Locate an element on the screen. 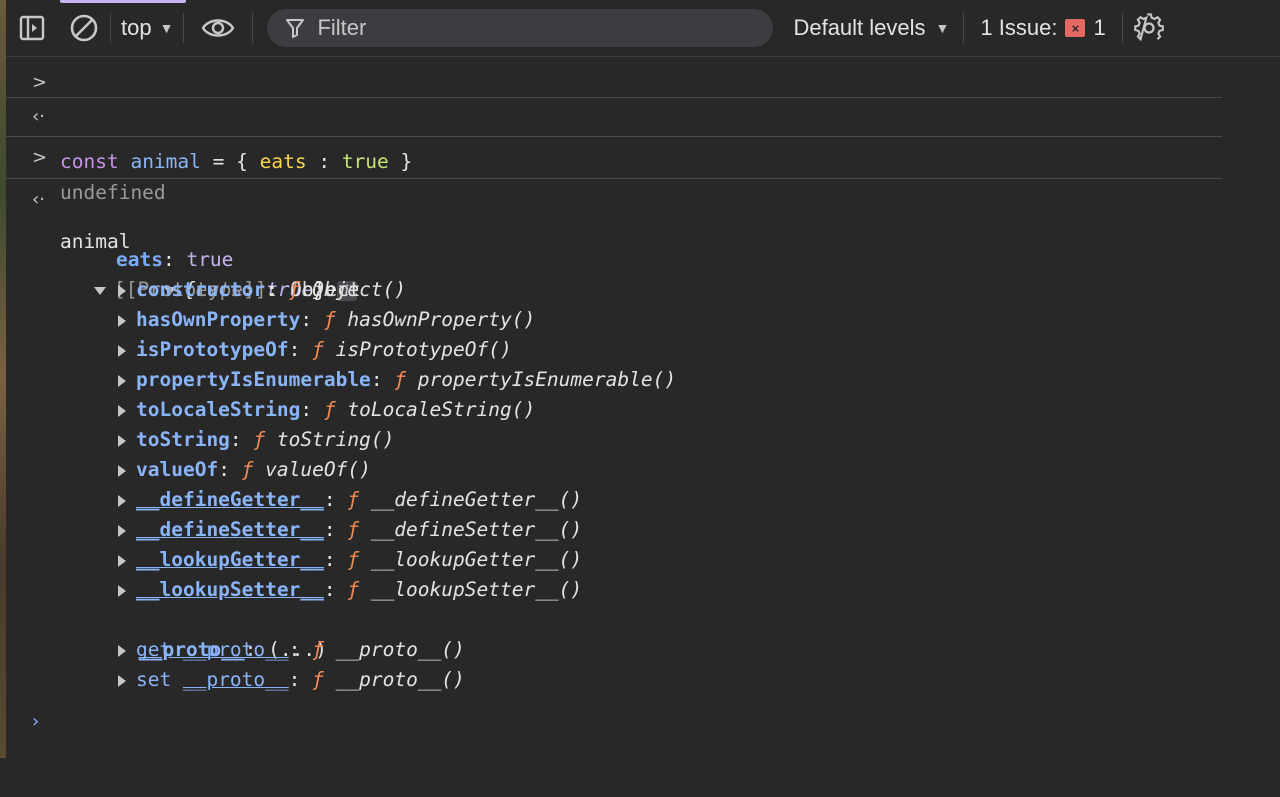  prototype-member-row: toString: ƒ toString() is located at coordinates (643, 440).